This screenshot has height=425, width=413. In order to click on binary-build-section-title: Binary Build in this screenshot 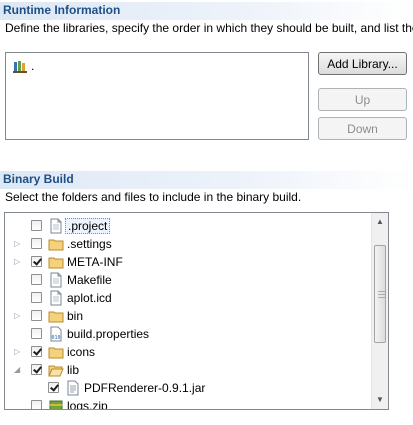, I will do `click(38, 179)`.